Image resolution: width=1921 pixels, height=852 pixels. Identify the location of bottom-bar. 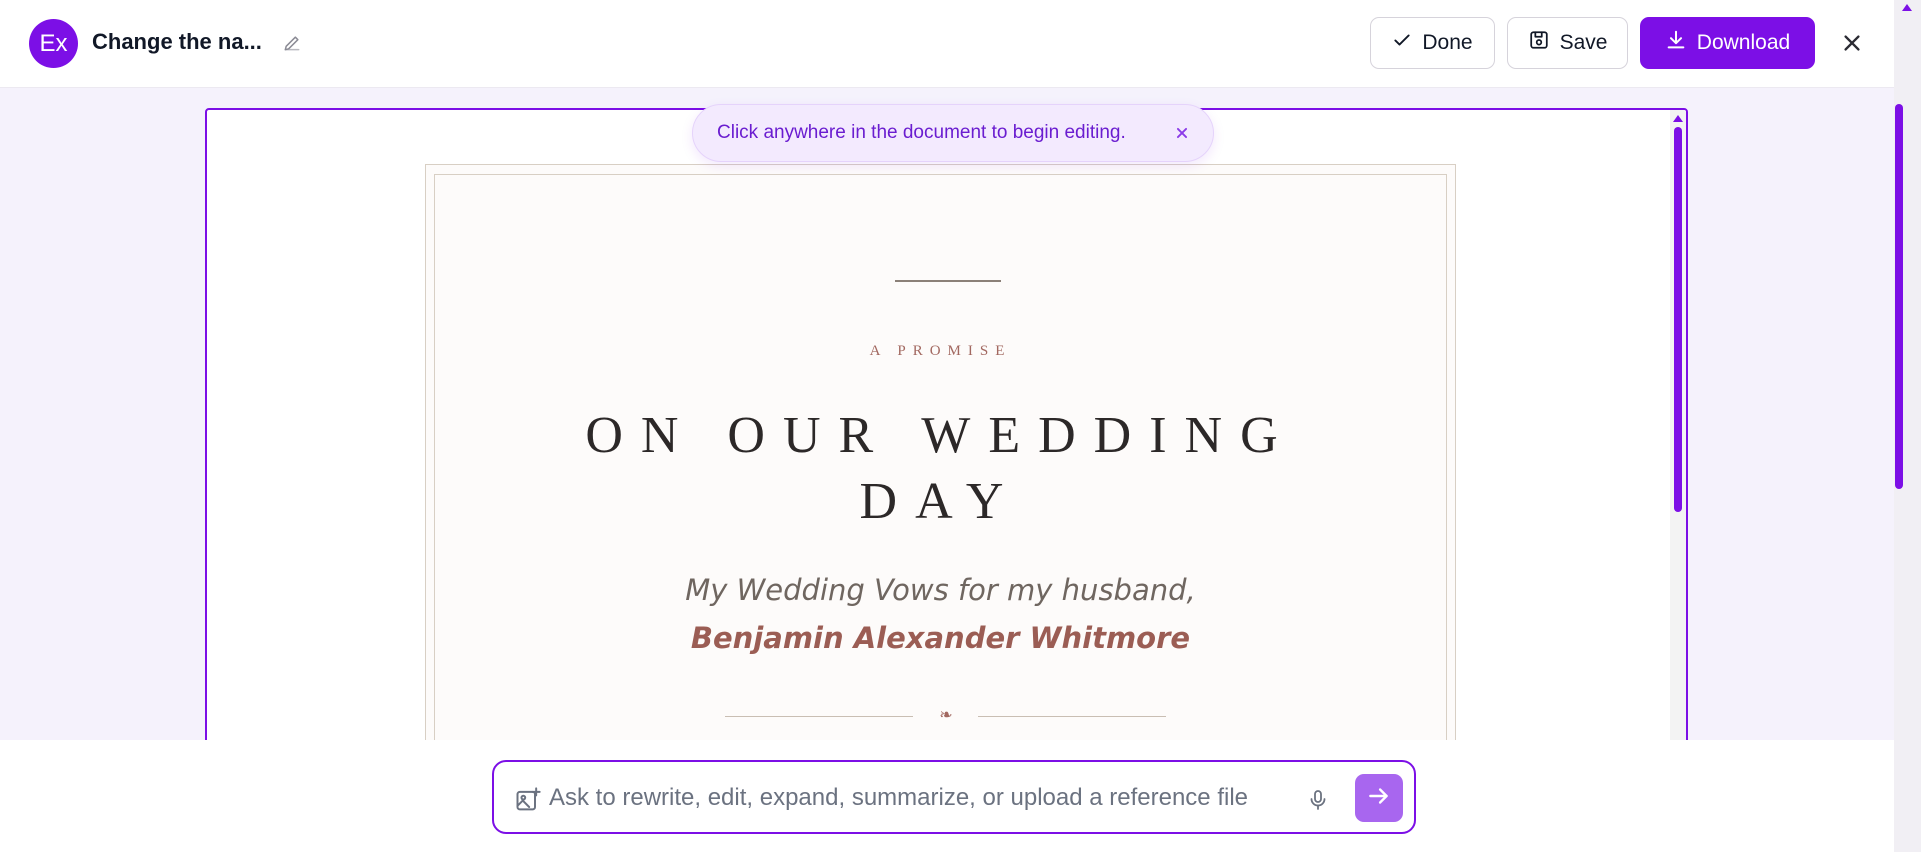
(947, 796).